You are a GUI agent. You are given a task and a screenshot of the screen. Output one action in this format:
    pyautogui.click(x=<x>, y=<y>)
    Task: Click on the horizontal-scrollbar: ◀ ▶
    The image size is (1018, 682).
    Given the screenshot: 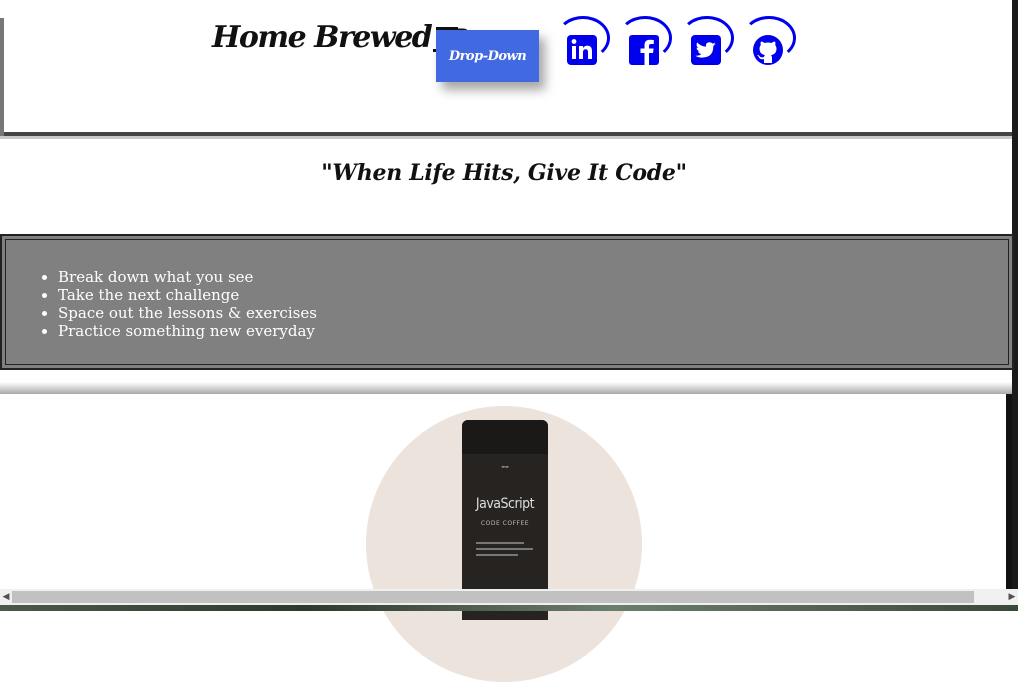 What is the action you would take?
    pyautogui.click(x=509, y=597)
    